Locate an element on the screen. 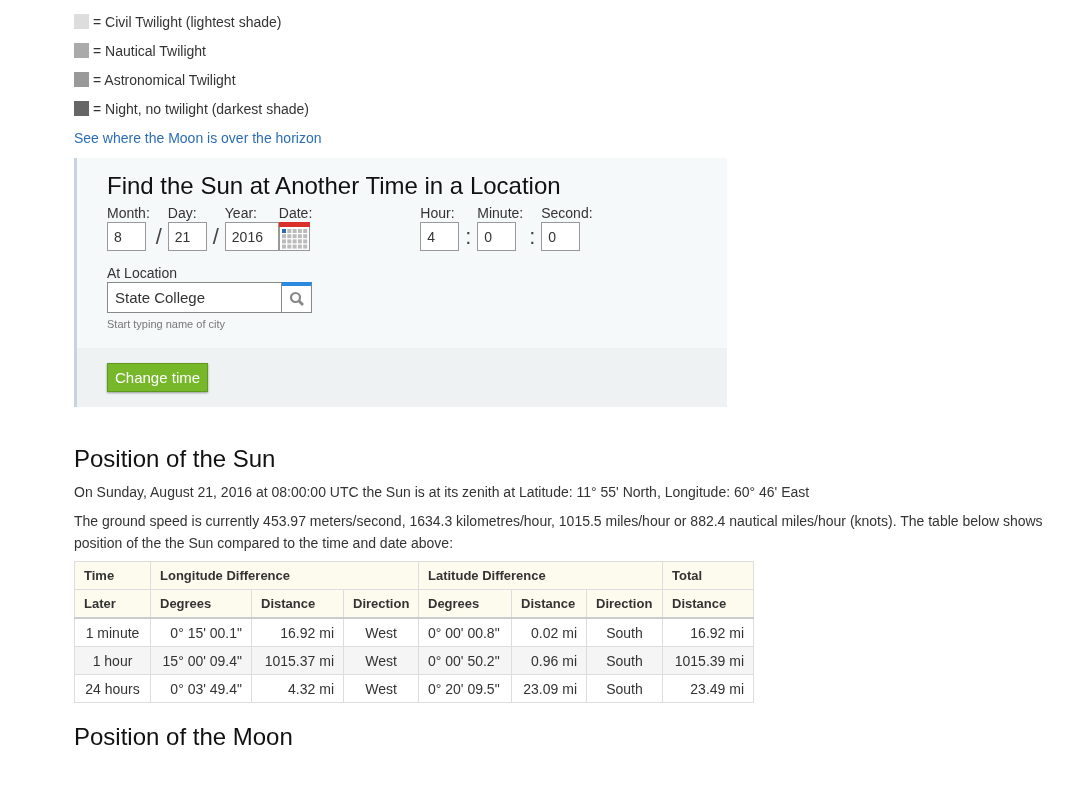  input-field: 21 is located at coordinates (187, 236).